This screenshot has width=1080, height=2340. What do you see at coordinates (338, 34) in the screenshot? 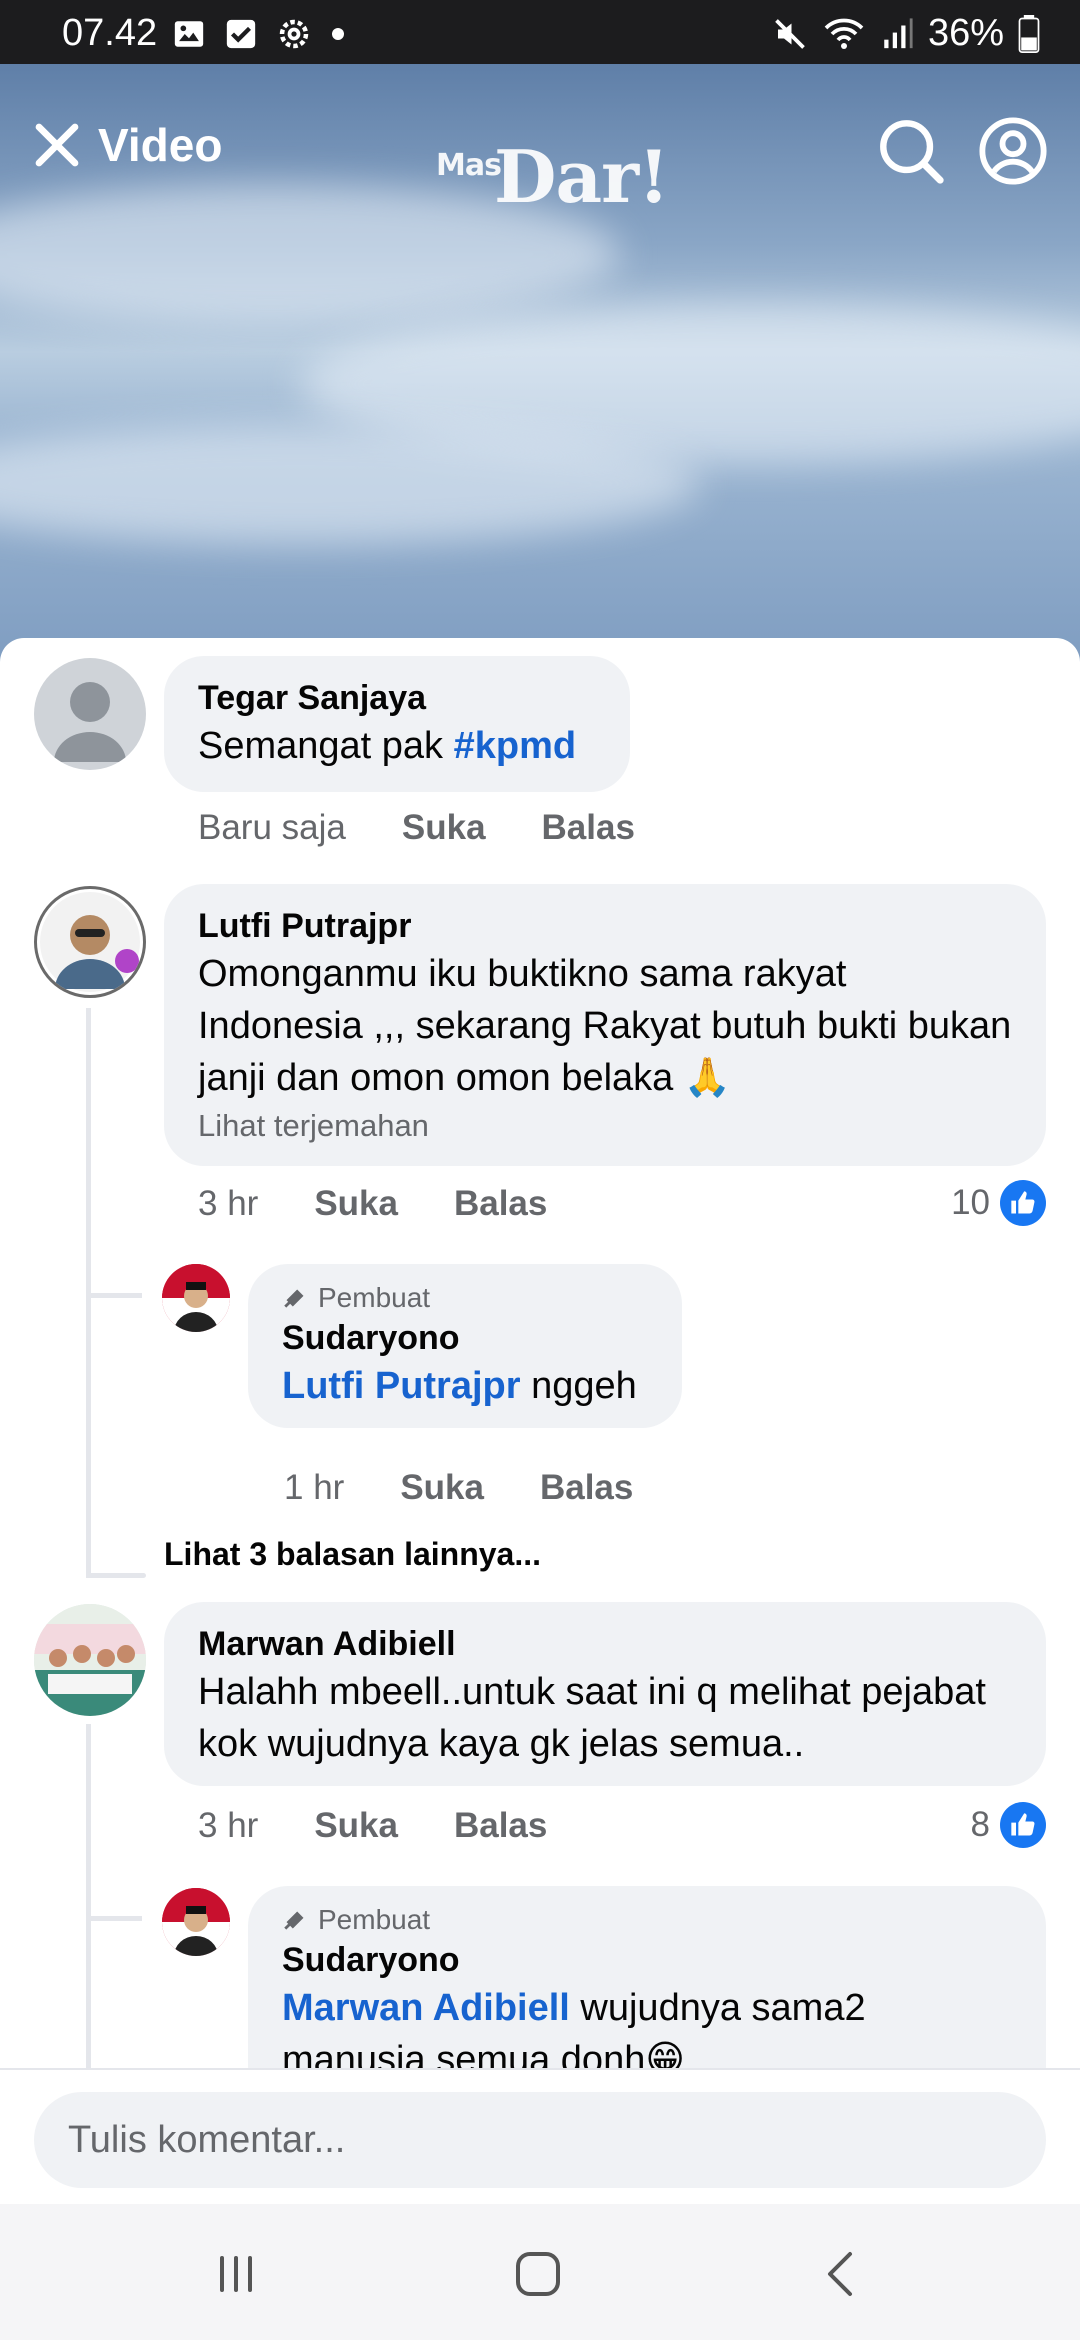
I see `dot-icon` at bounding box center [338, 34].